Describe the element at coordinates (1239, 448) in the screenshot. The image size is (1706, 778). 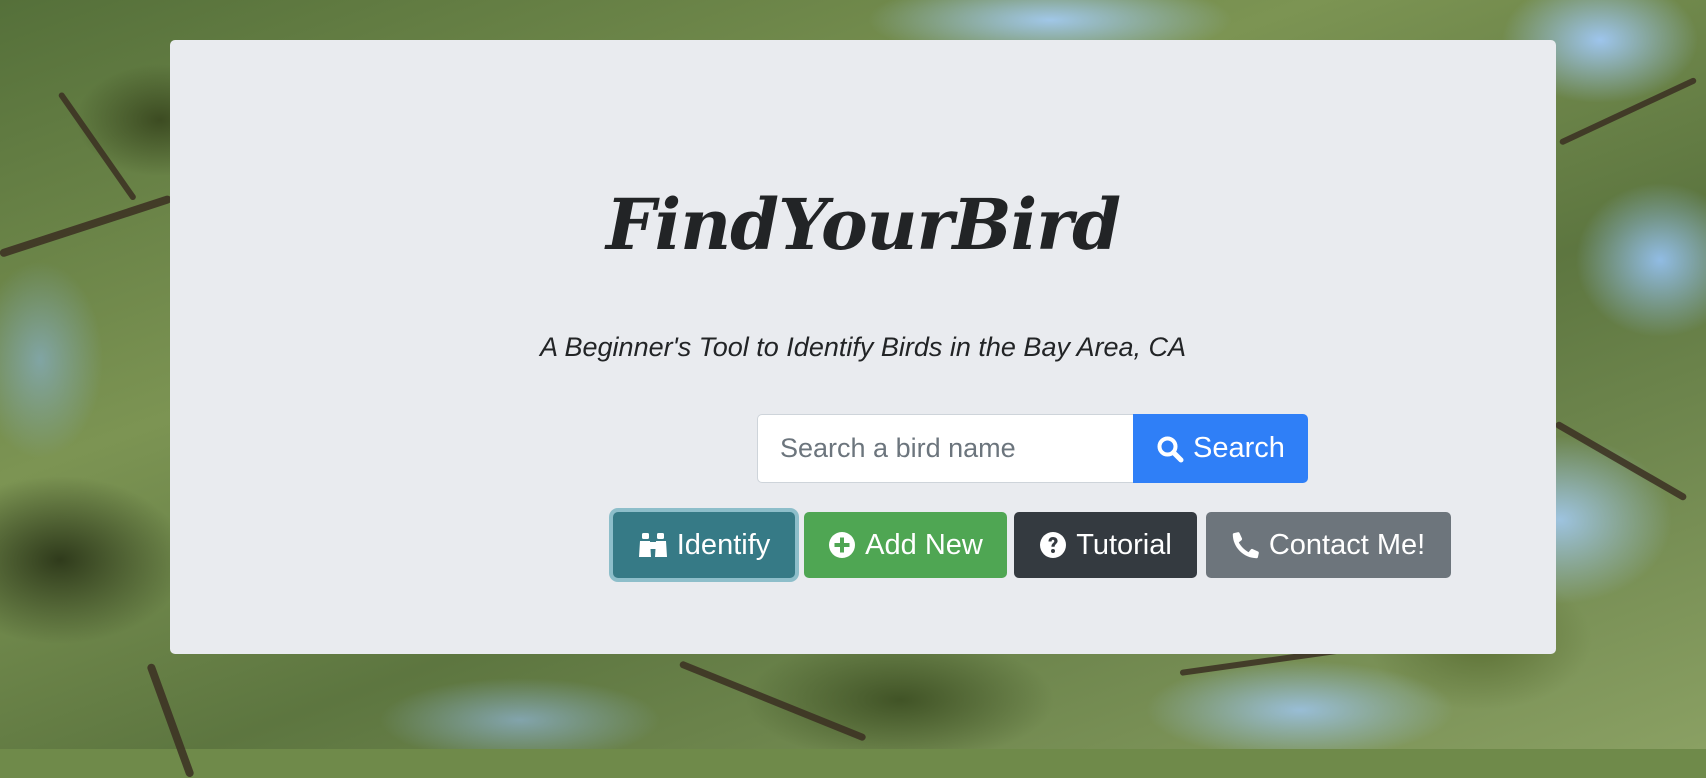
I see `search-button-label: Search` at that location.